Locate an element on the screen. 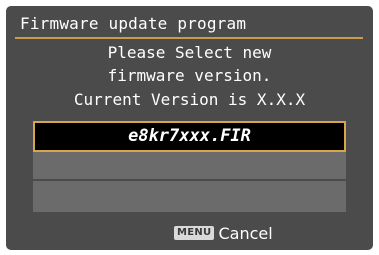  current-version-text: Current Version is X.X.X is located at coordinates (189, 99).